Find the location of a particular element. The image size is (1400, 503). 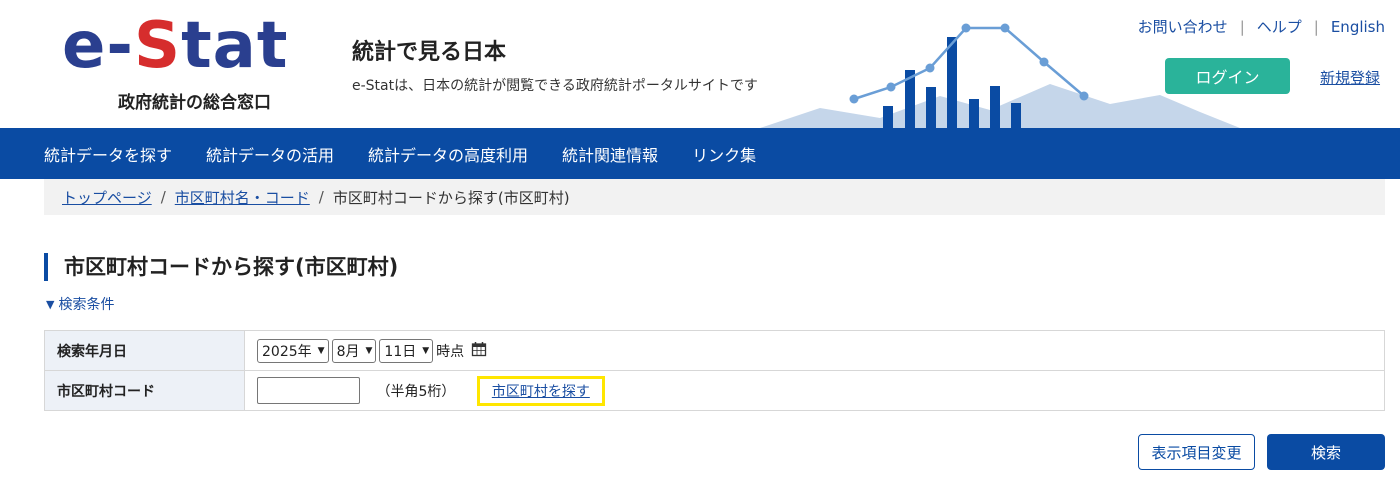

date-suffix: 時点 is located at coordinates (450, 351).